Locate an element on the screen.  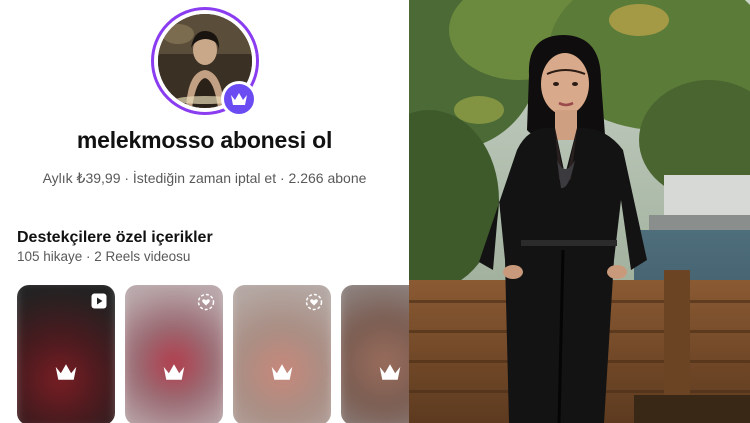
exclusive-content-summary: 105 hikaye · 2 Reels videosu is located at coordinates (104, 256).